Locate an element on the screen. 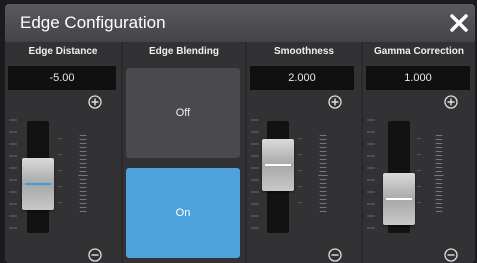 The width and height of the screenshot is (477, 263). smoothness-label: Smoothness is located at coordinates (303, 51).